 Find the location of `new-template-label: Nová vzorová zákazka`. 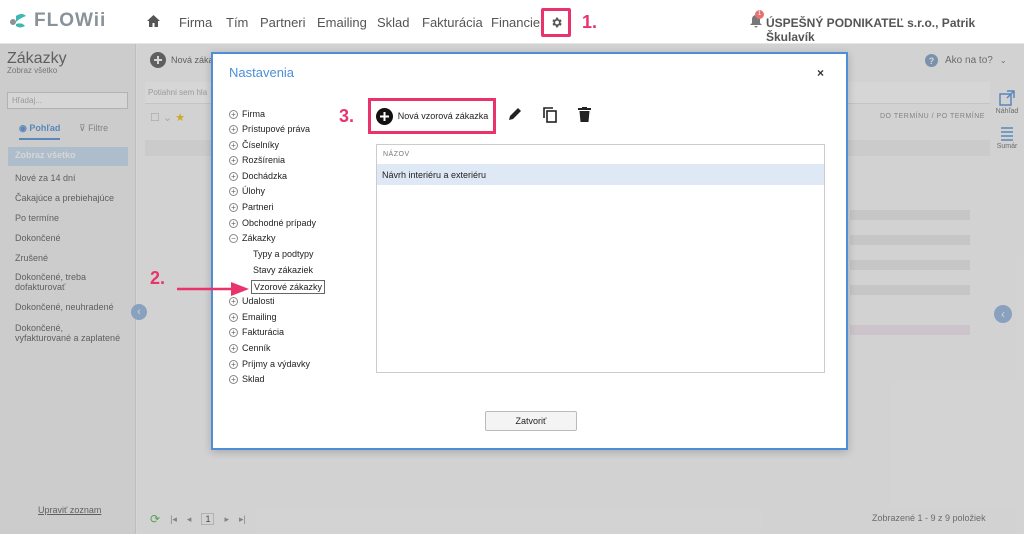

new-template-label: Nová vzorová zákazka is located at coordinates (443, 116).